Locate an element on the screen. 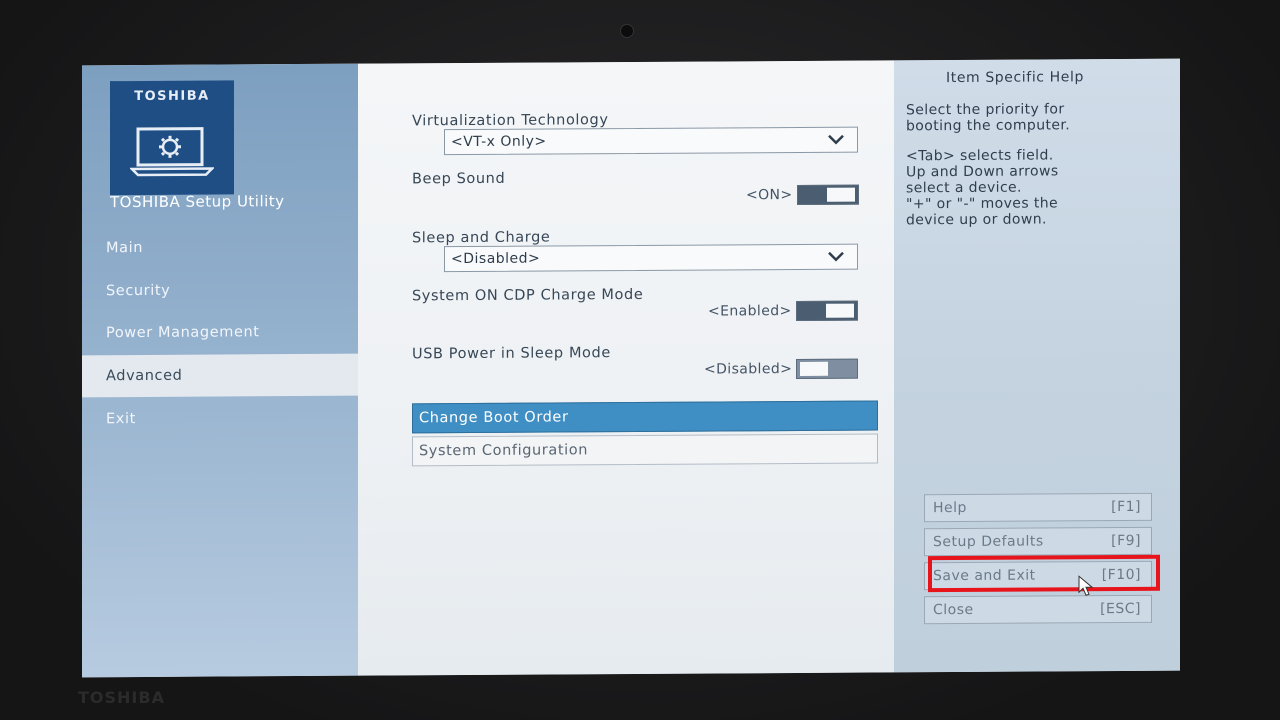 The height and width of the screenshot is (720, 1280). app-title: TOSHIBA Setup Utility is located at coordinates (197, 202).